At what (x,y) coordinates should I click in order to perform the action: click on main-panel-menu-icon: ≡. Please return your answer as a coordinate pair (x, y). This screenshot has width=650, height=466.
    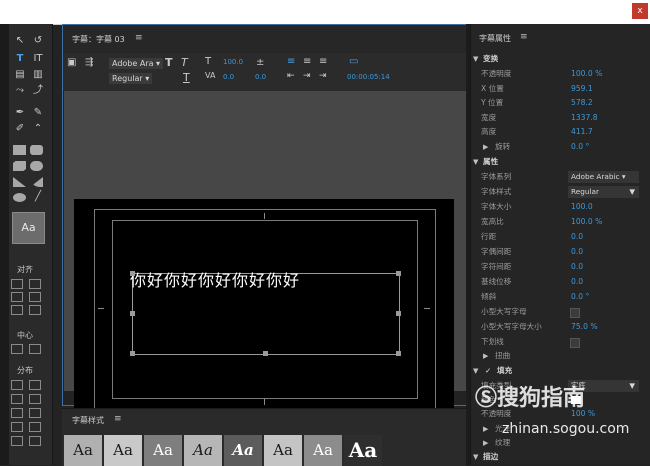
    Looking at the image, I should click on (139, 38).